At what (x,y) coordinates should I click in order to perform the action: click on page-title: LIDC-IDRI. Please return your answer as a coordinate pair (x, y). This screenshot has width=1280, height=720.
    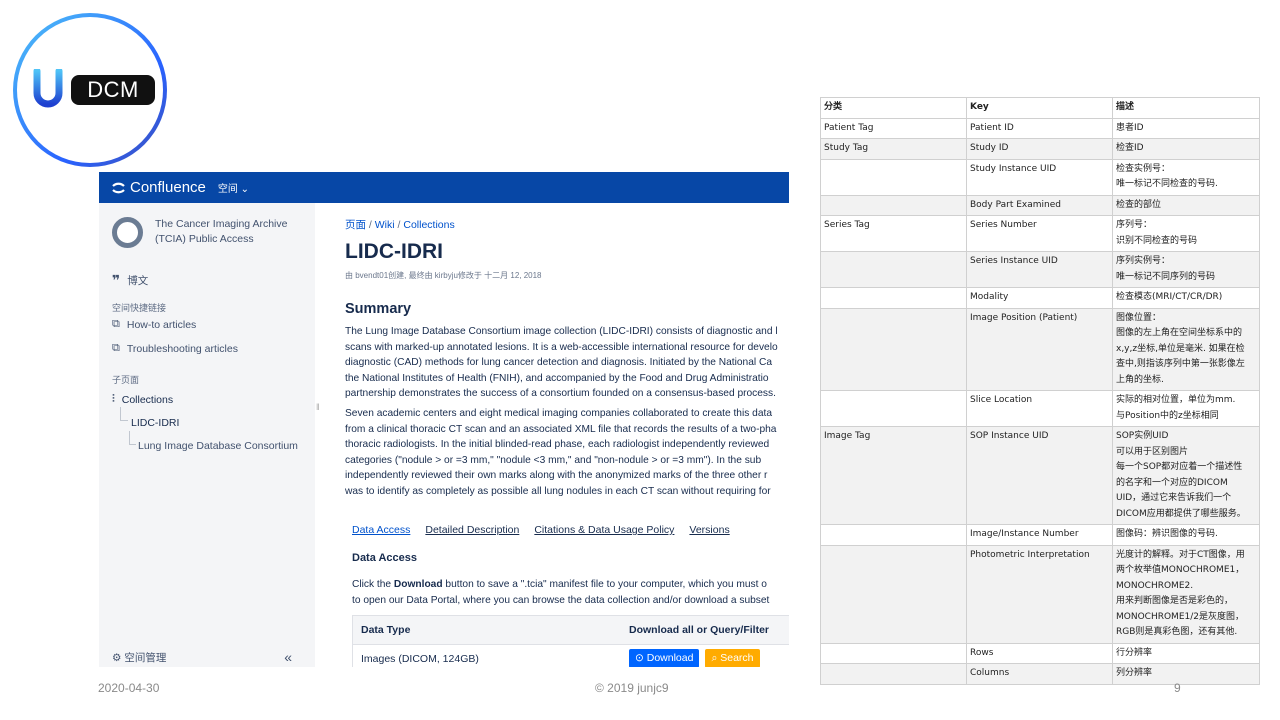
    Looking at the image, I should click on (394, 251).